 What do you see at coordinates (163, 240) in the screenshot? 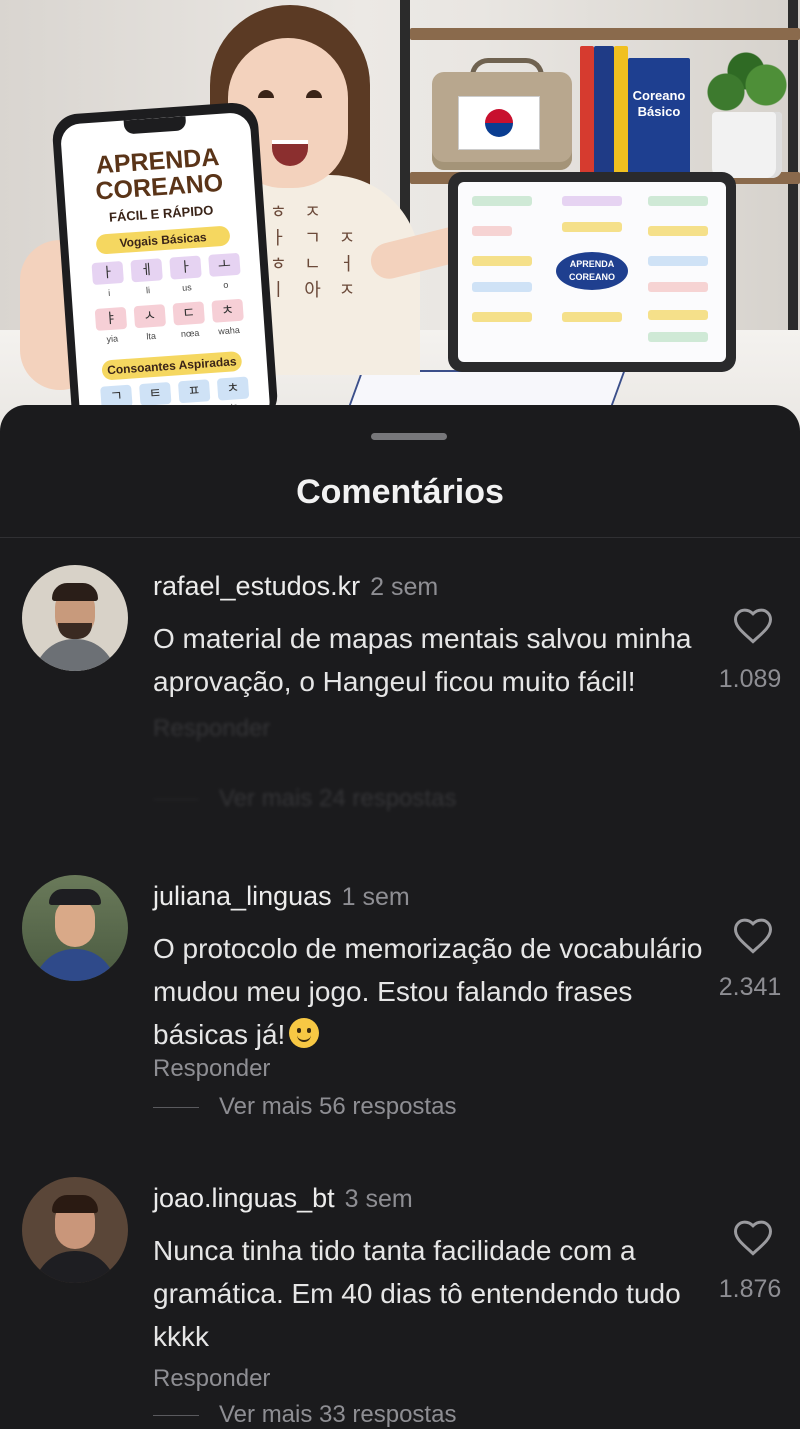
I see `phone-section-vowels: Vogais Básicas` at bounding box center [163, 240].